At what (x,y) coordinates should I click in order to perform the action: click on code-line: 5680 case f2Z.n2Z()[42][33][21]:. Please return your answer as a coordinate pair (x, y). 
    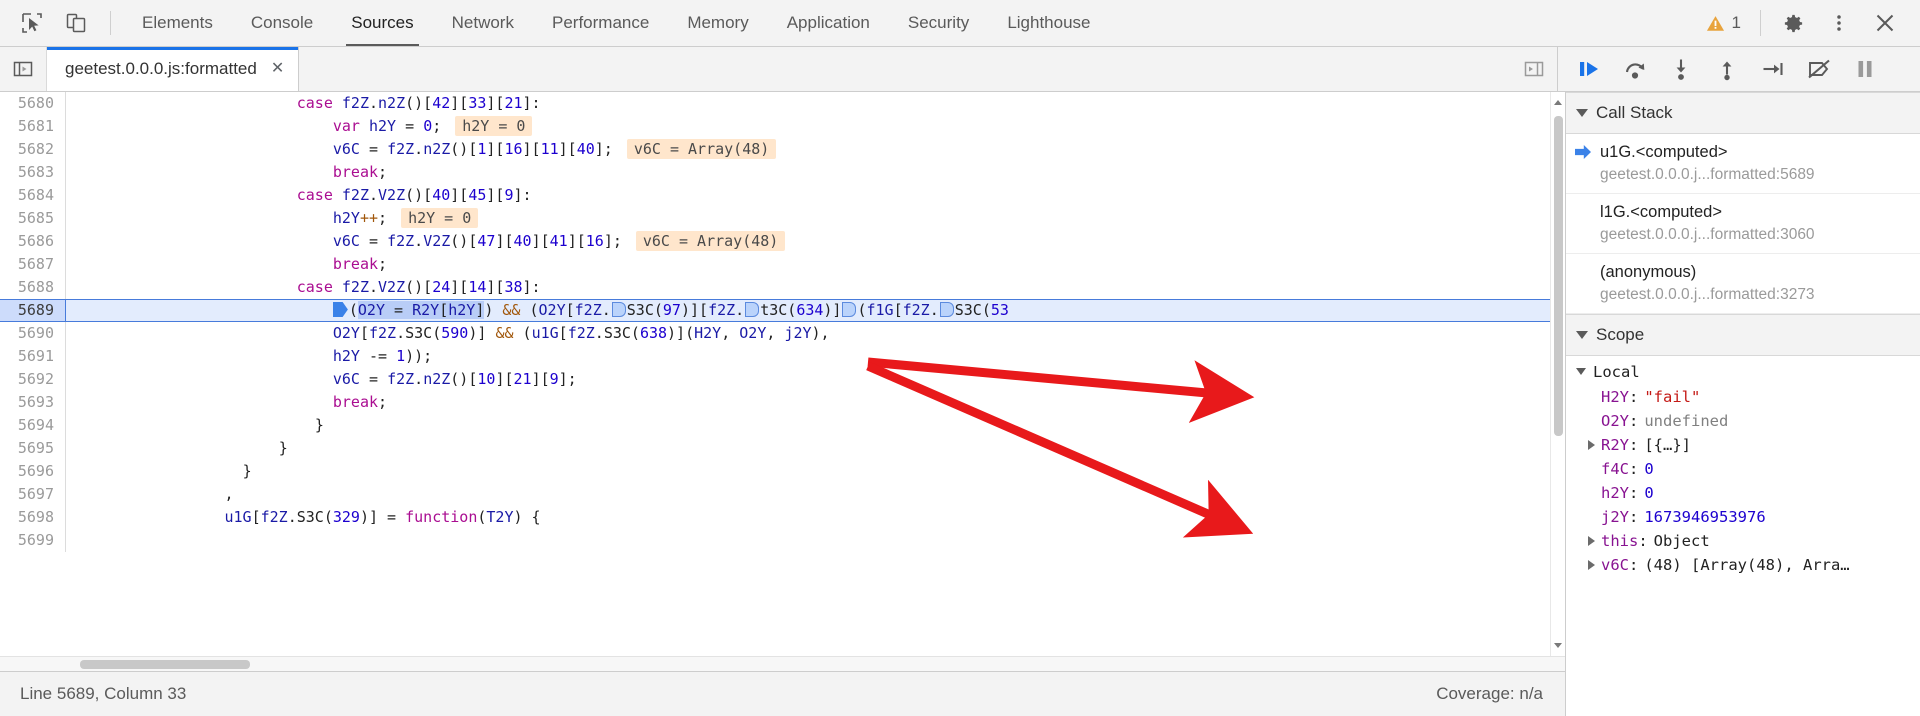
    Looking at the image, I should click on (782, 103).